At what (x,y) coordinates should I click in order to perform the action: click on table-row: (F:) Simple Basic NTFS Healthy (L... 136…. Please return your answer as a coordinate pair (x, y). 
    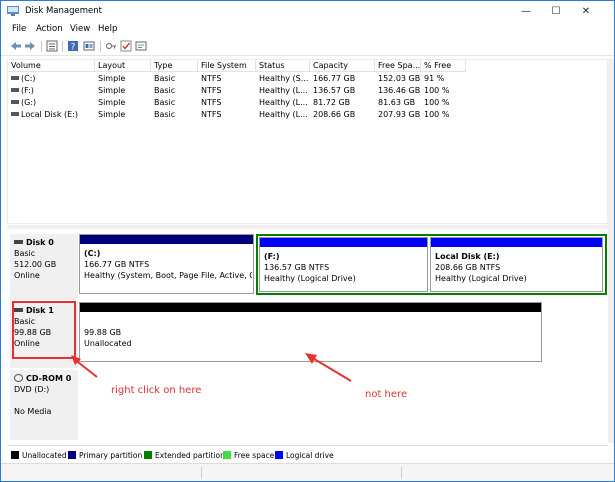
    Looking at the image, I should click on (308, 91).